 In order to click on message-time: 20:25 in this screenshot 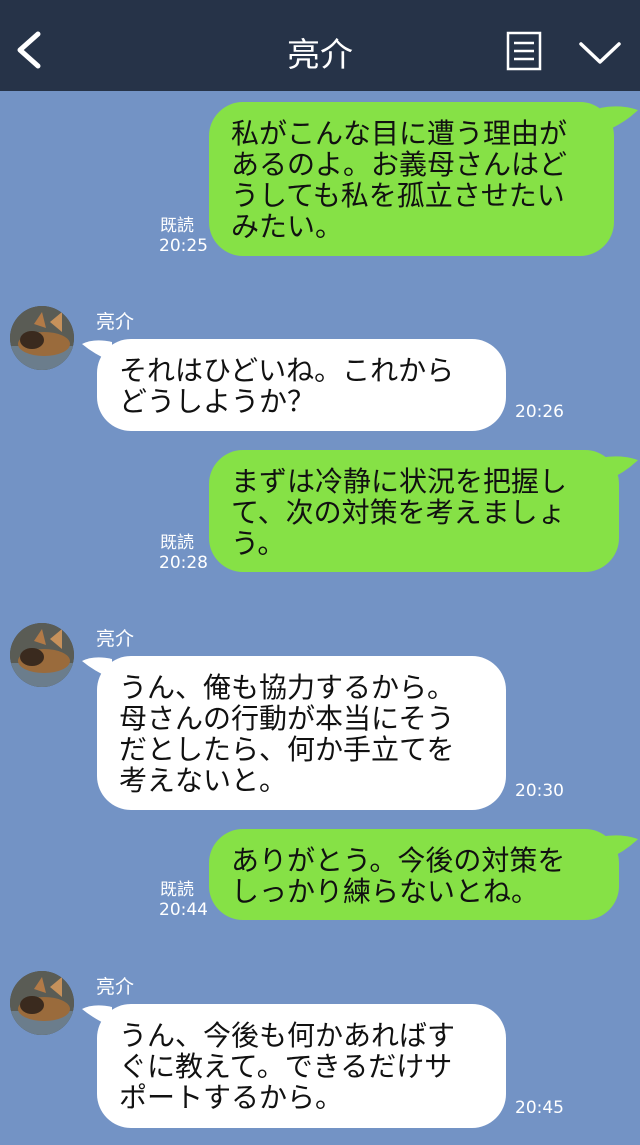, I will do `click(183, 246)`.